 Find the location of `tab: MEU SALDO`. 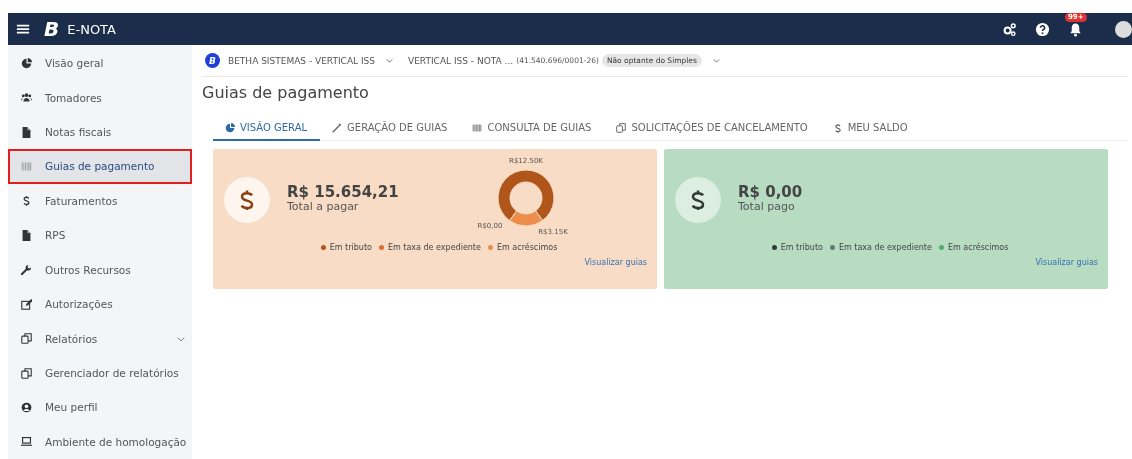

tab: MEU SALDO is located at coordinates (870, 128).